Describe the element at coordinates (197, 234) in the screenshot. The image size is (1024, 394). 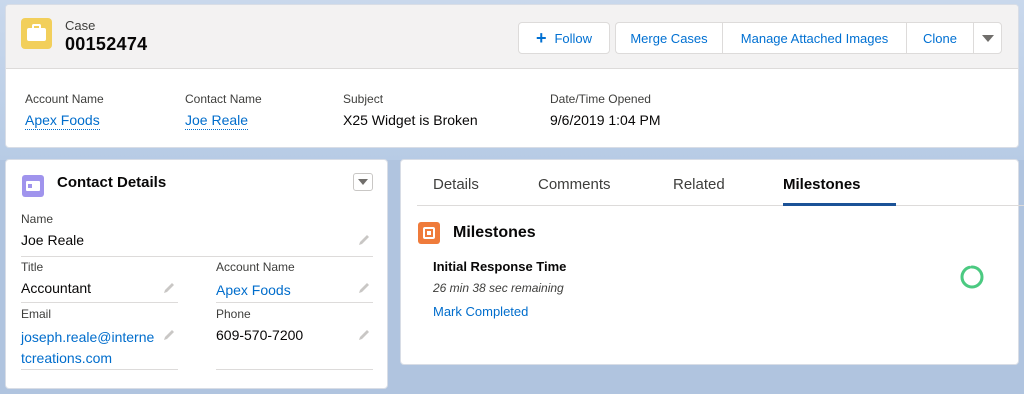
I see `field-name: Name Joe Reale` at that location.